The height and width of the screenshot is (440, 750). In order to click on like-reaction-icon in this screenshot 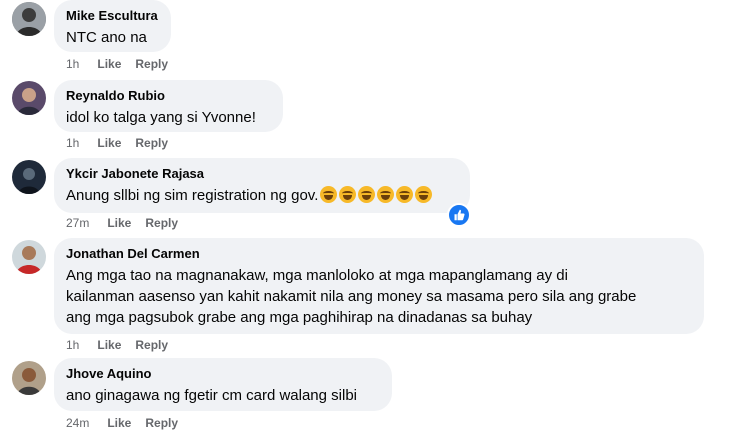, I will do `click(459, 215)`.